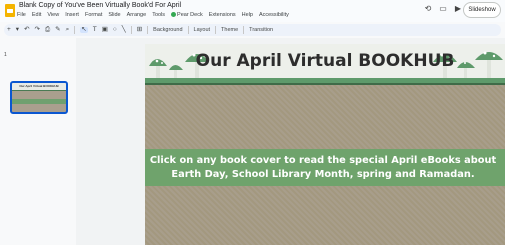  I want to click on menu-help: Help, so click(247, 15).